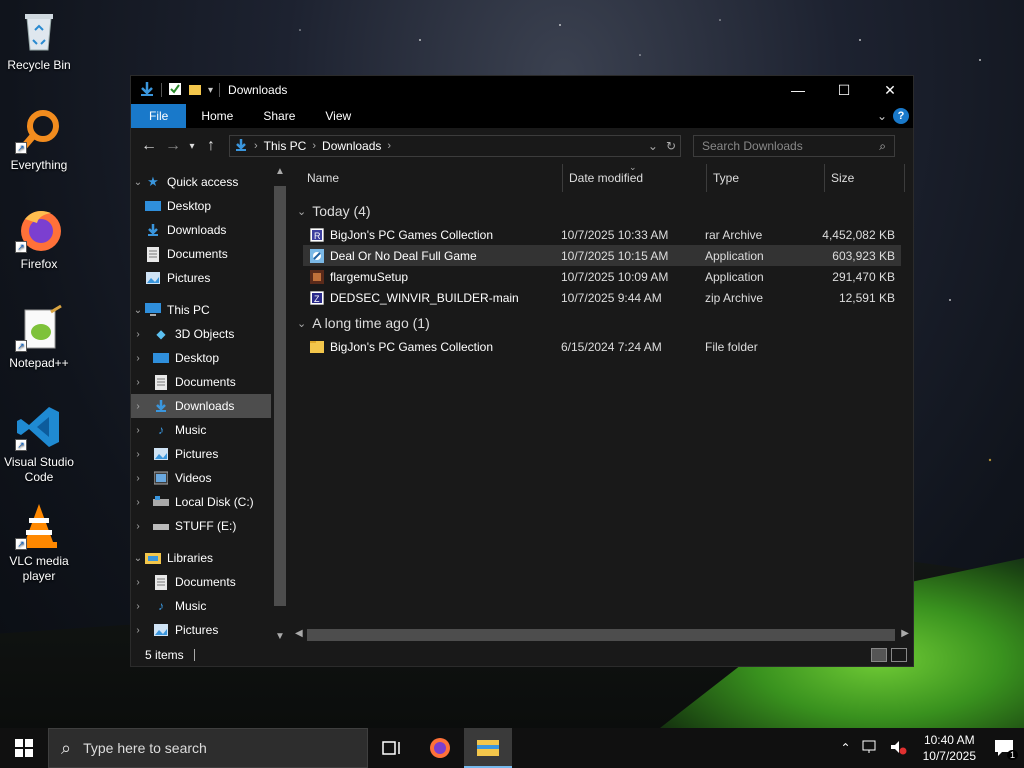 The width and height of the screenshot is (1024, 768). Describe the element at coordinates (210, 478) in the screenshot. I see `tree-item-videos: › Videos` at that location.